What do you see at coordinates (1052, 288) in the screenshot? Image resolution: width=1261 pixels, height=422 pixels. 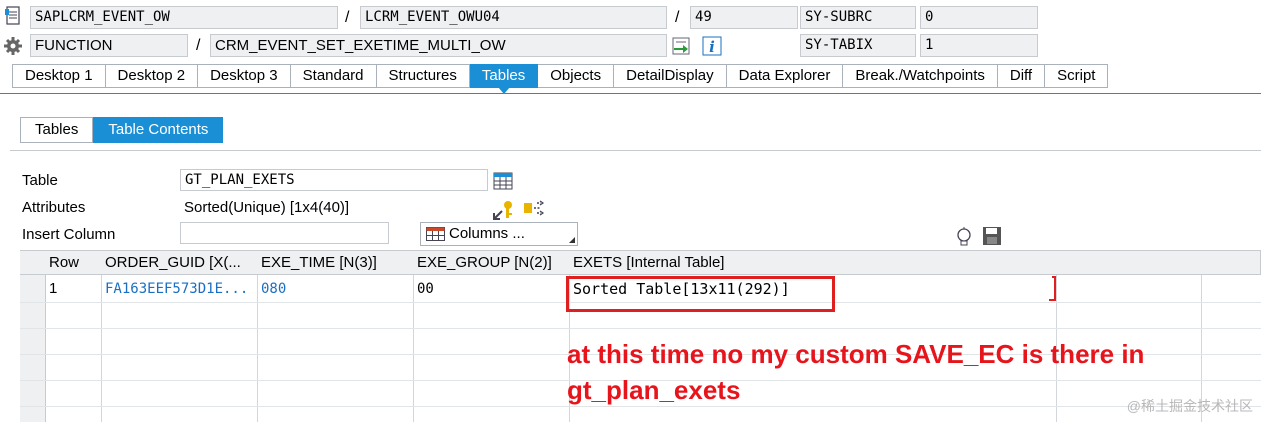 I see `cell-selection-bracket` at bounding box center [1052, 288].